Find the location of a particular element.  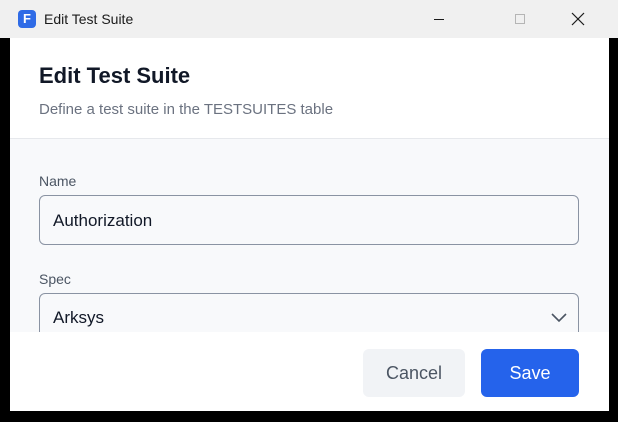

minimize-icon is located at coordinates (439, 19).